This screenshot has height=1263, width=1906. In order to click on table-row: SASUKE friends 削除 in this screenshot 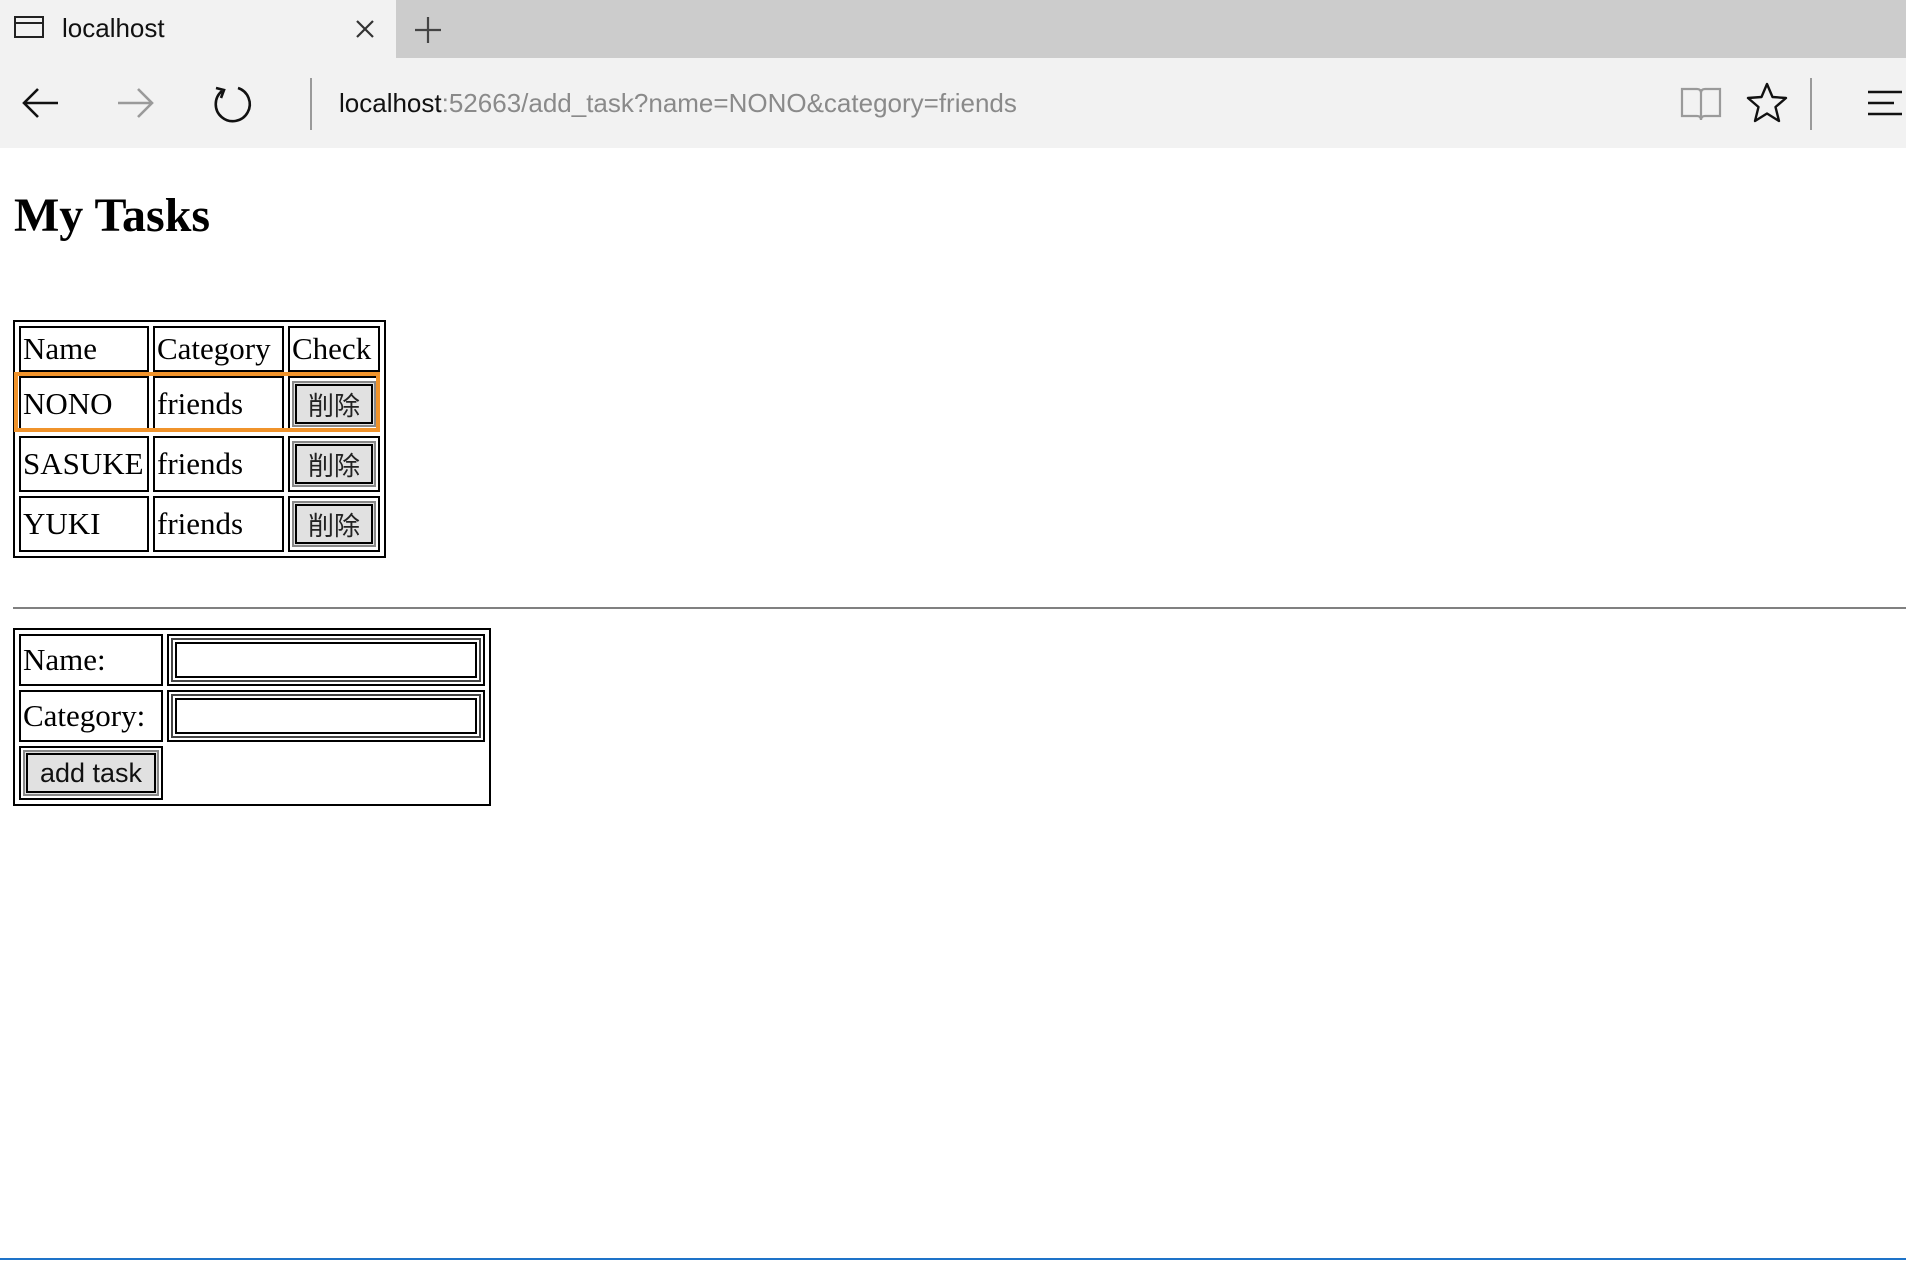, I will do `click(199, 464)`.